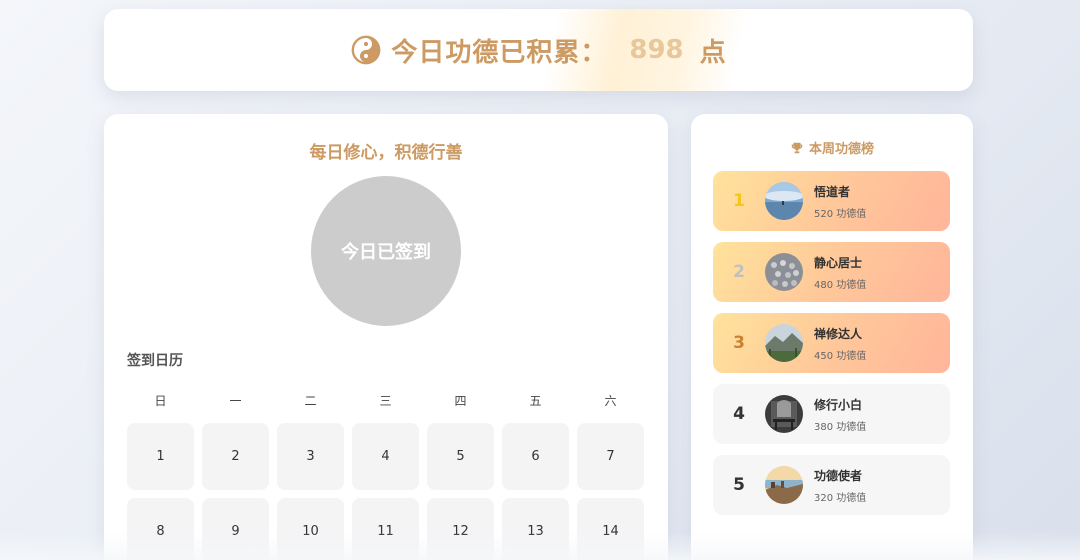 Image resolution: width=1080 pixels, height=560 pixels. Describe the element at coordinates (840, 272) in the screenshot. I see `rank-info: 静心居士 480 功德值` at that location.